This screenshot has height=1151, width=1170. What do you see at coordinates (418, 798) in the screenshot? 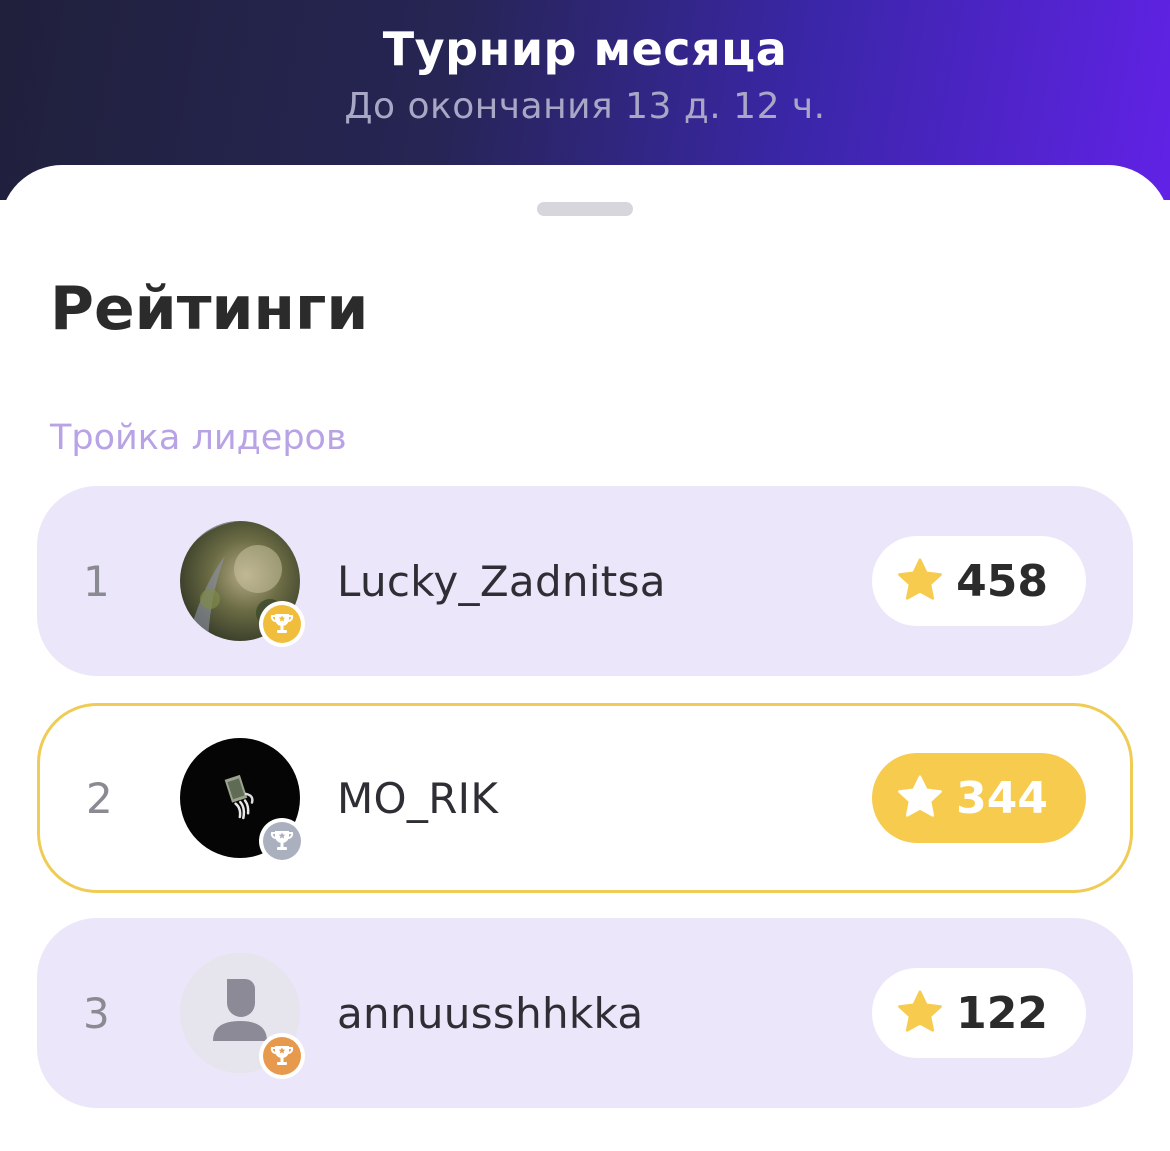
I see `username: MO_RIK` at bounding box center [418, 798].